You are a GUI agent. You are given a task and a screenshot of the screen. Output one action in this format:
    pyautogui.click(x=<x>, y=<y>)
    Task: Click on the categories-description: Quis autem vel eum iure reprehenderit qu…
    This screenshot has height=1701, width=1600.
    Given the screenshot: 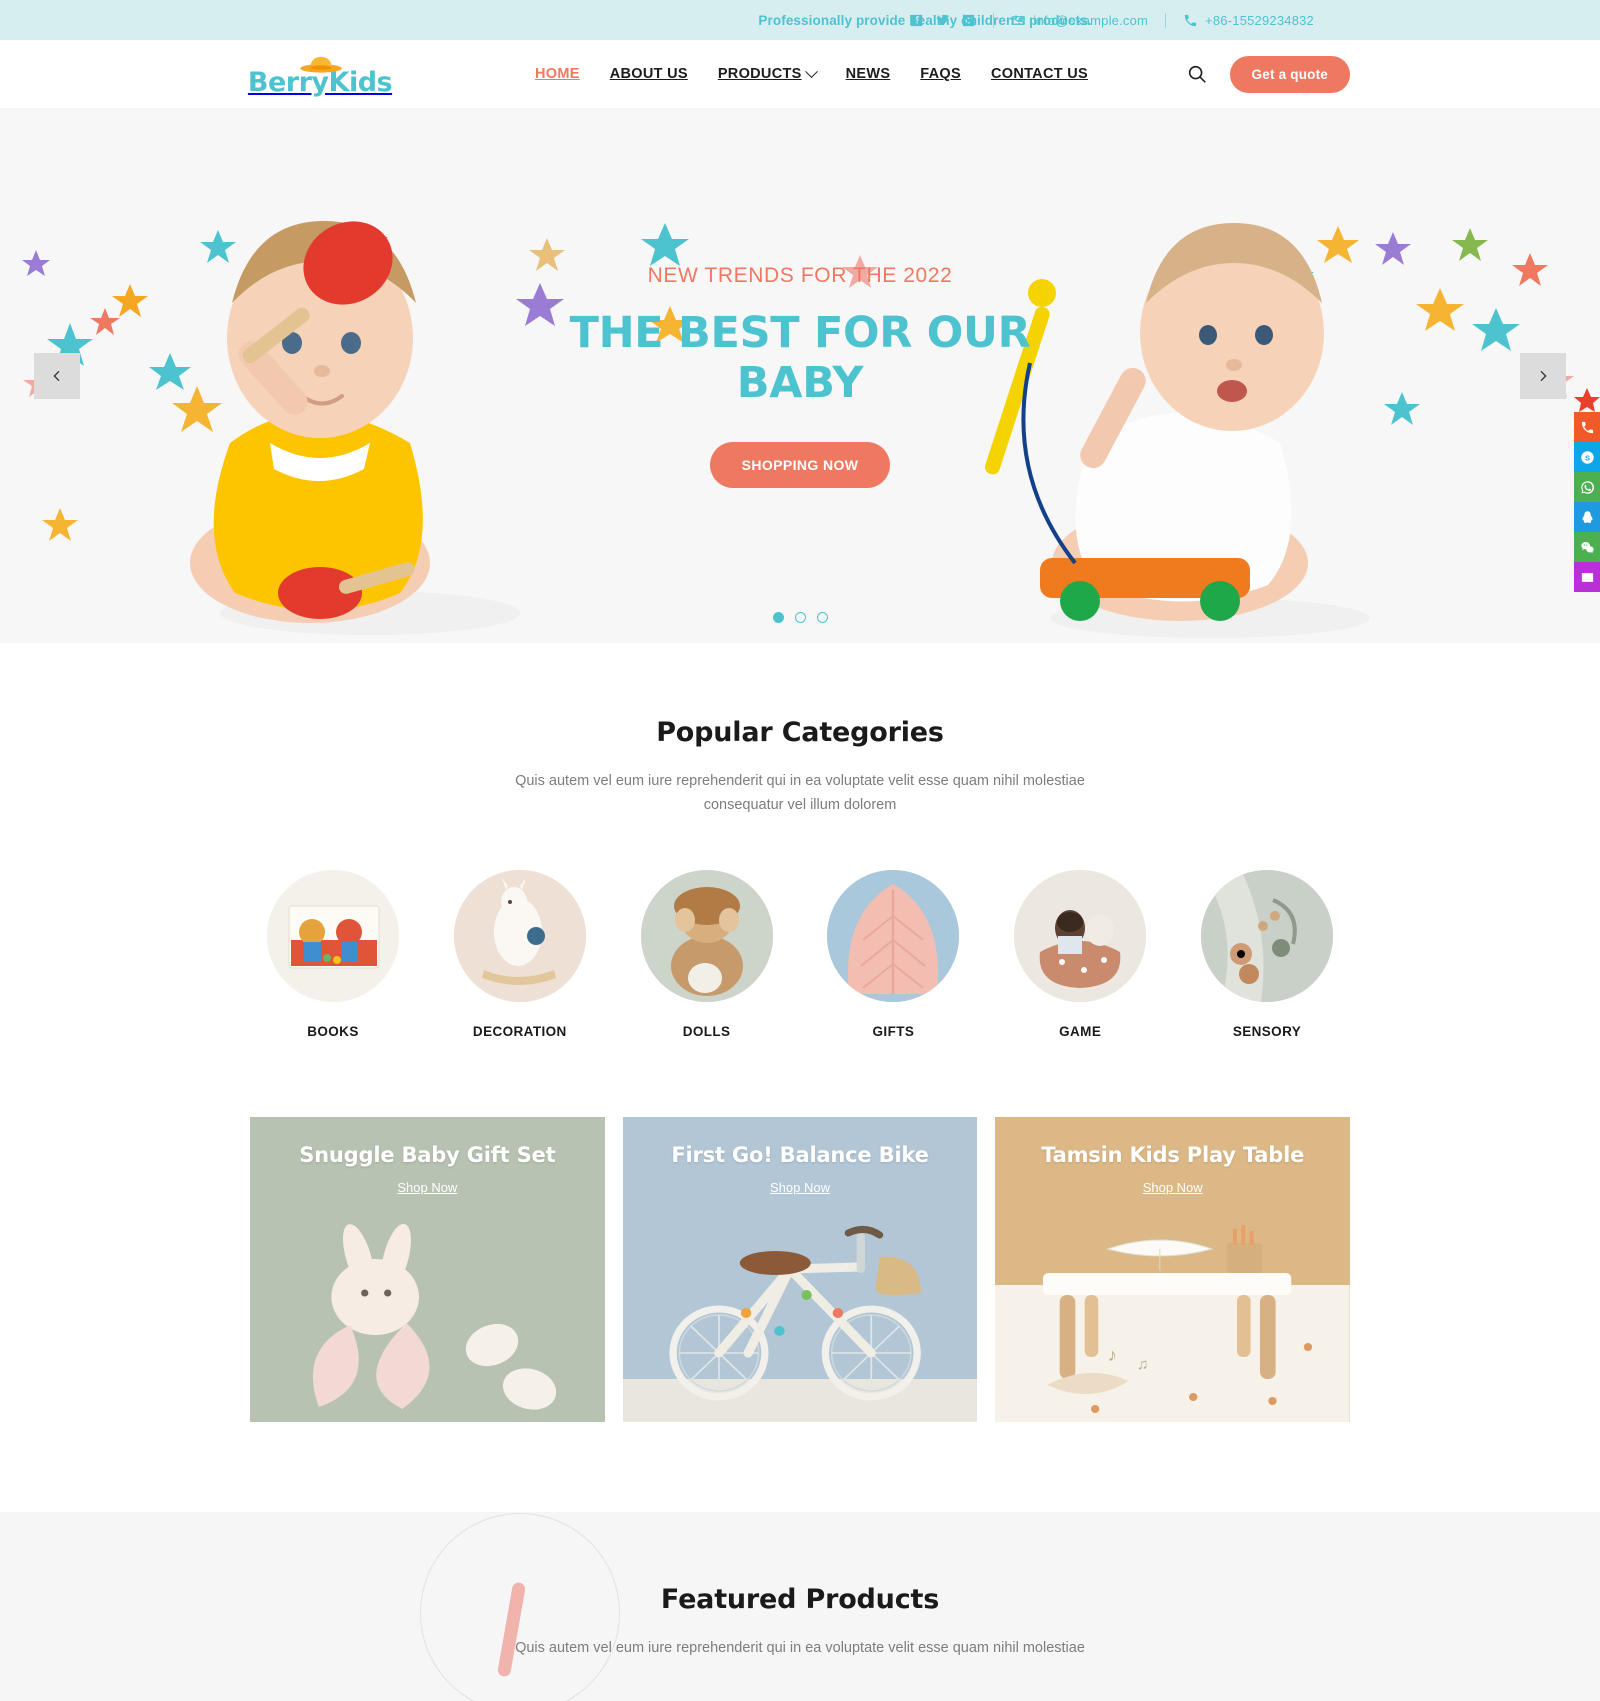 What is the action you would take?
    pyautogui.click(x=800, y=793)
    